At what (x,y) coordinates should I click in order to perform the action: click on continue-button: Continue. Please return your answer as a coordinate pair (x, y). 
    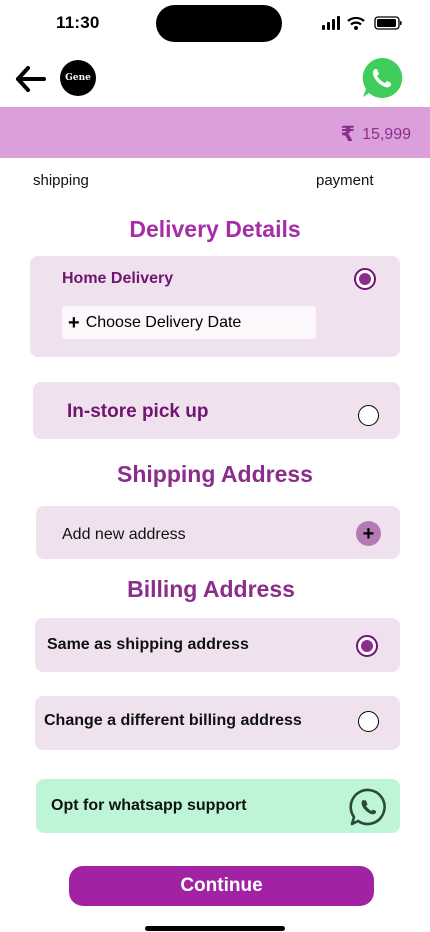
    Looking at the image, I should click on (221, 886).